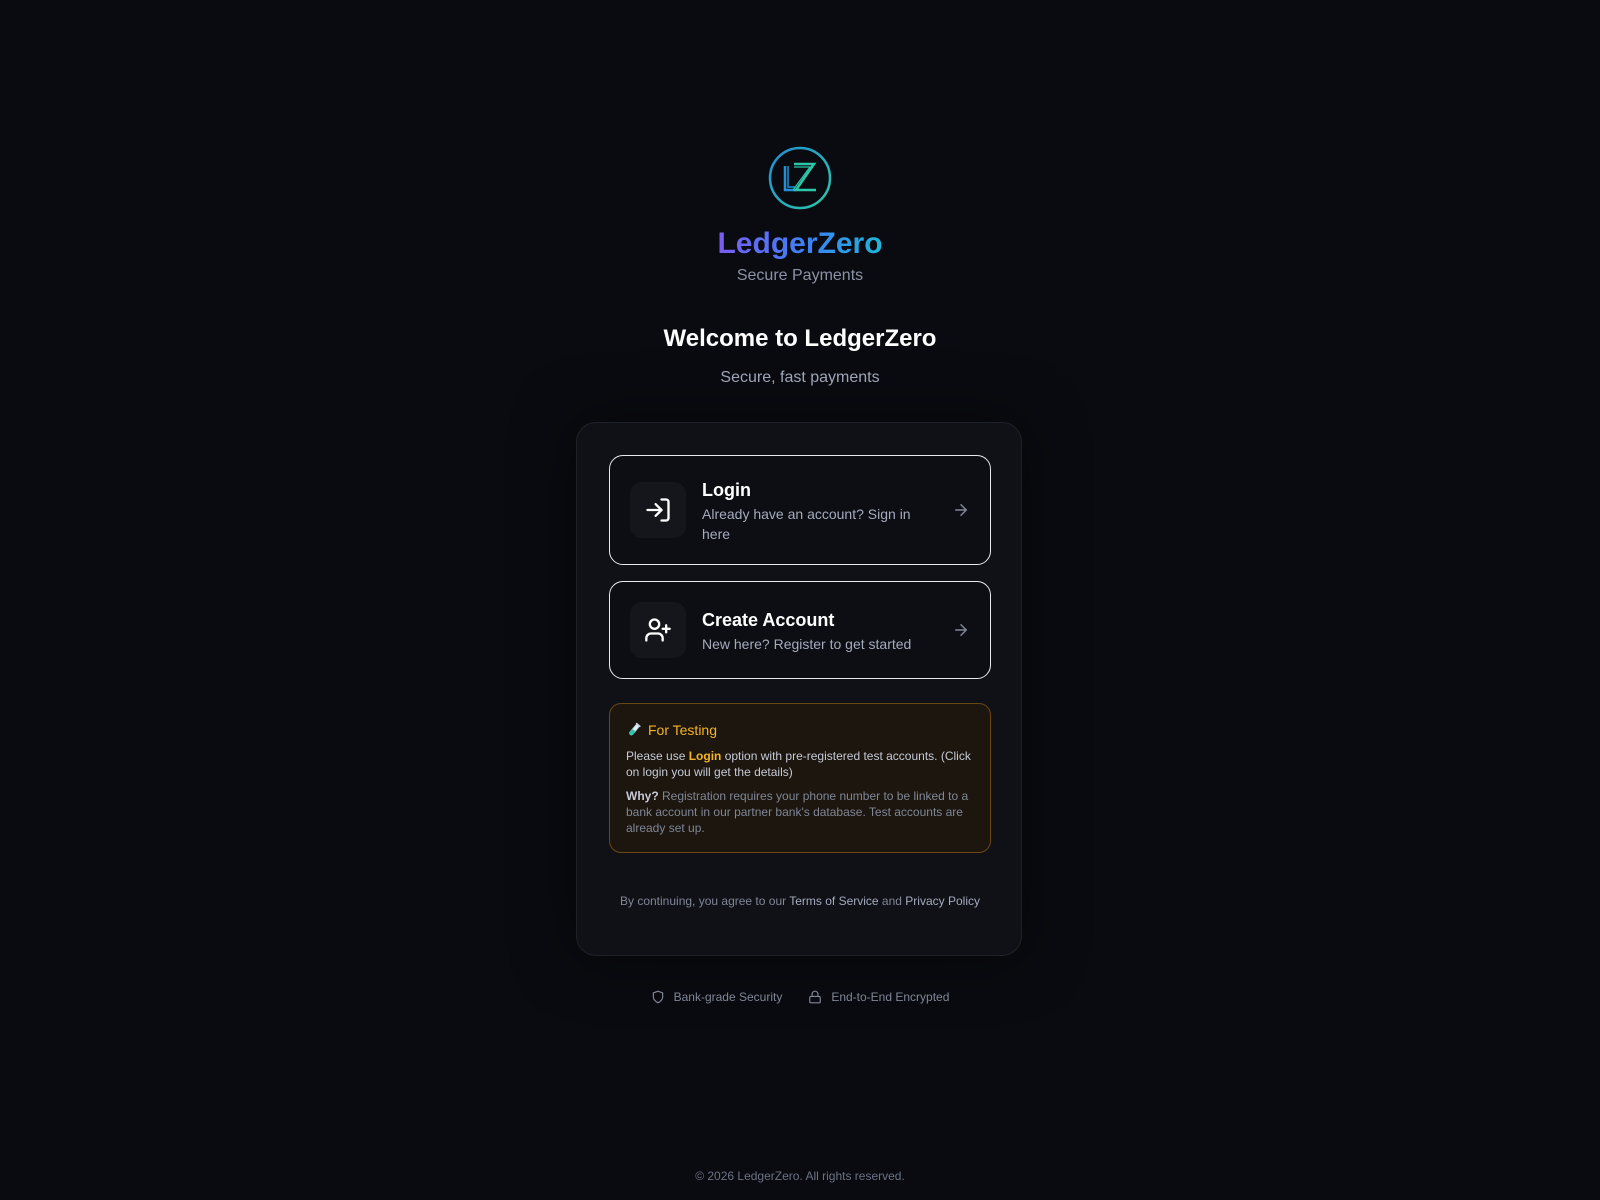  I want to click on lz-logo-icon, so click(800, 178).